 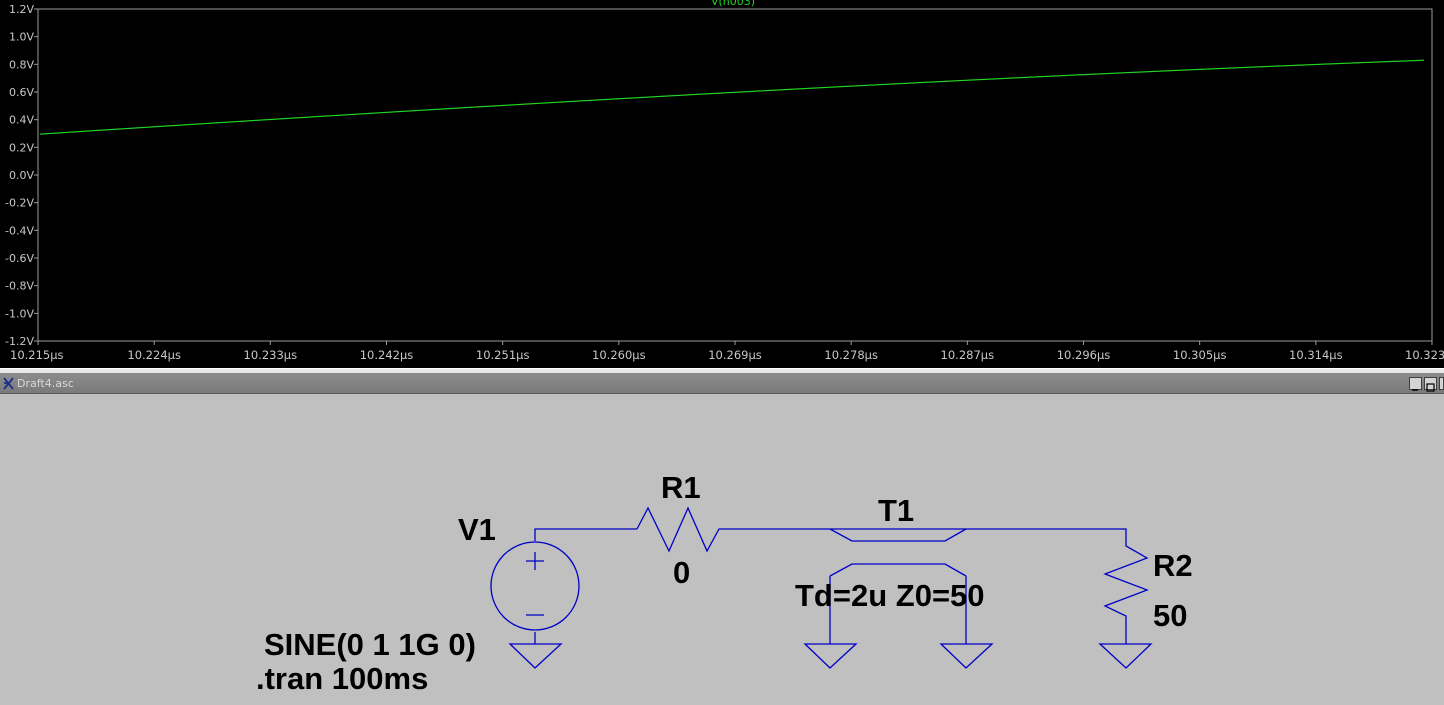 I want to click on x-tick-label: 10.296µs, so click(x=1084, y=355).